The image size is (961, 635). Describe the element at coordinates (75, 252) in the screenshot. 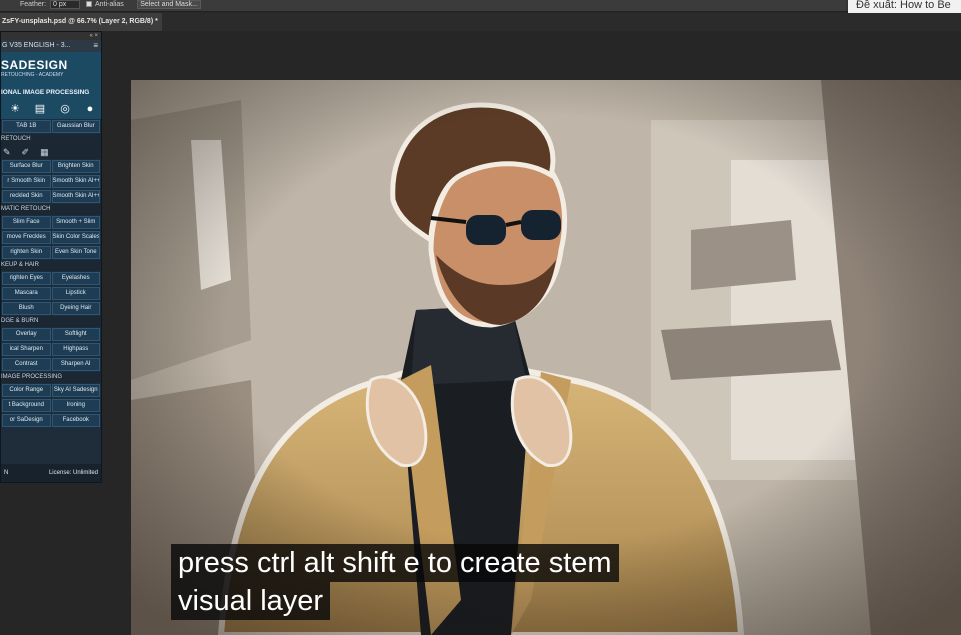

I see `panel-button: Even Skin Tone` at that location.